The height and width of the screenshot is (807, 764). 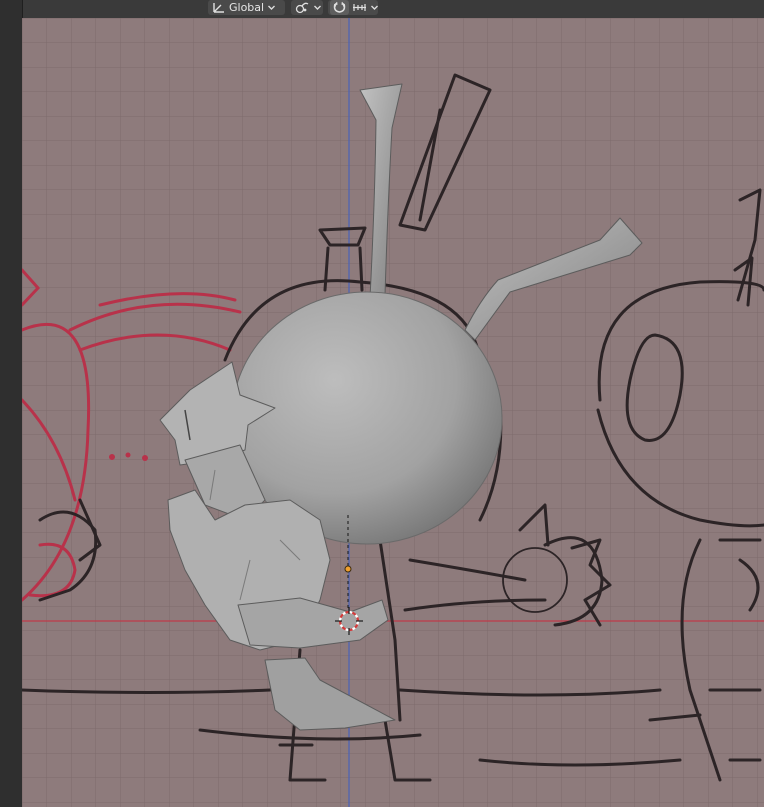 I want to click on object-origin, so click(x=348, y=569).